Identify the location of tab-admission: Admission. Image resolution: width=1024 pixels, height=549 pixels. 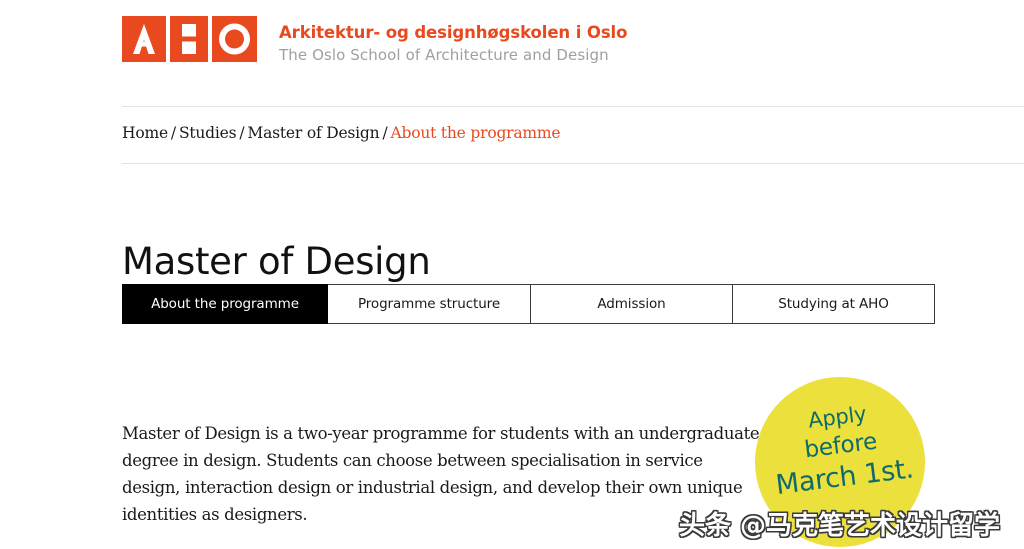
(632, 304).